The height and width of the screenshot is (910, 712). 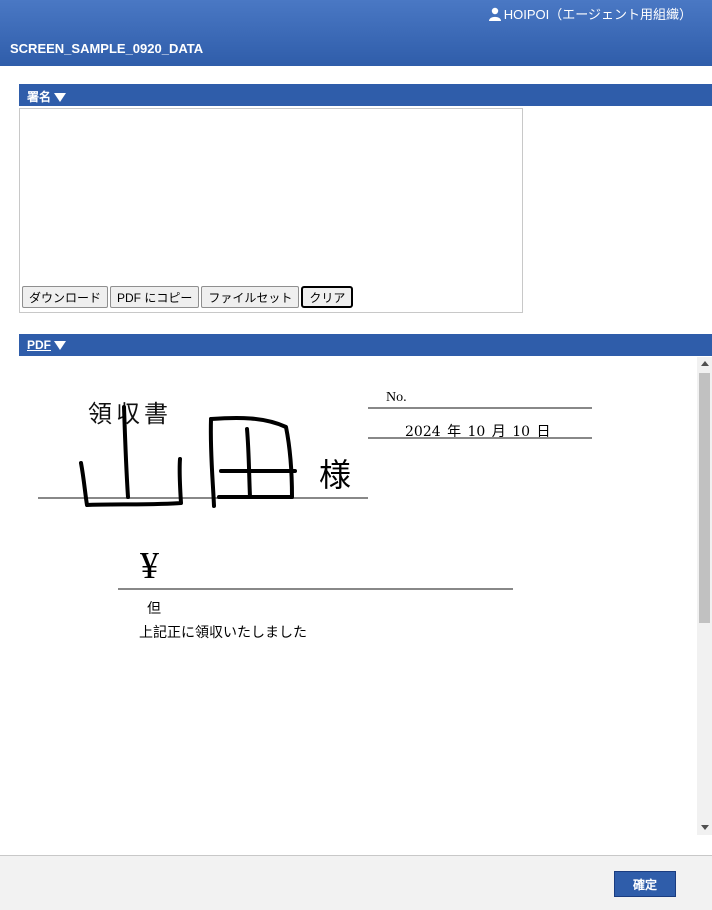 I want to click on signature-section-header: 署名, so click(x=365, y=95).